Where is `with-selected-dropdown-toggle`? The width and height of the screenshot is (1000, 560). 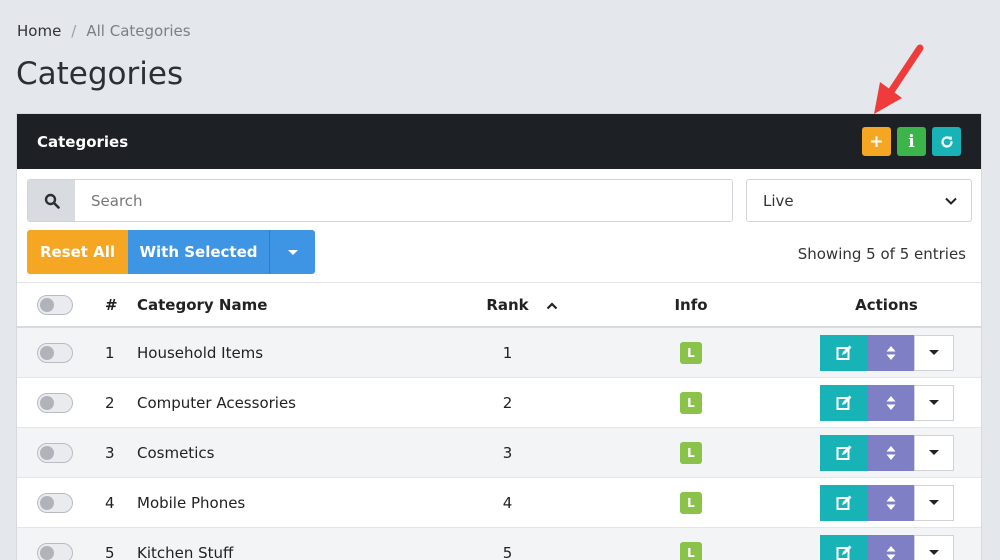
with-selected-dropdown-toggle is located at coordinates (292, 252).